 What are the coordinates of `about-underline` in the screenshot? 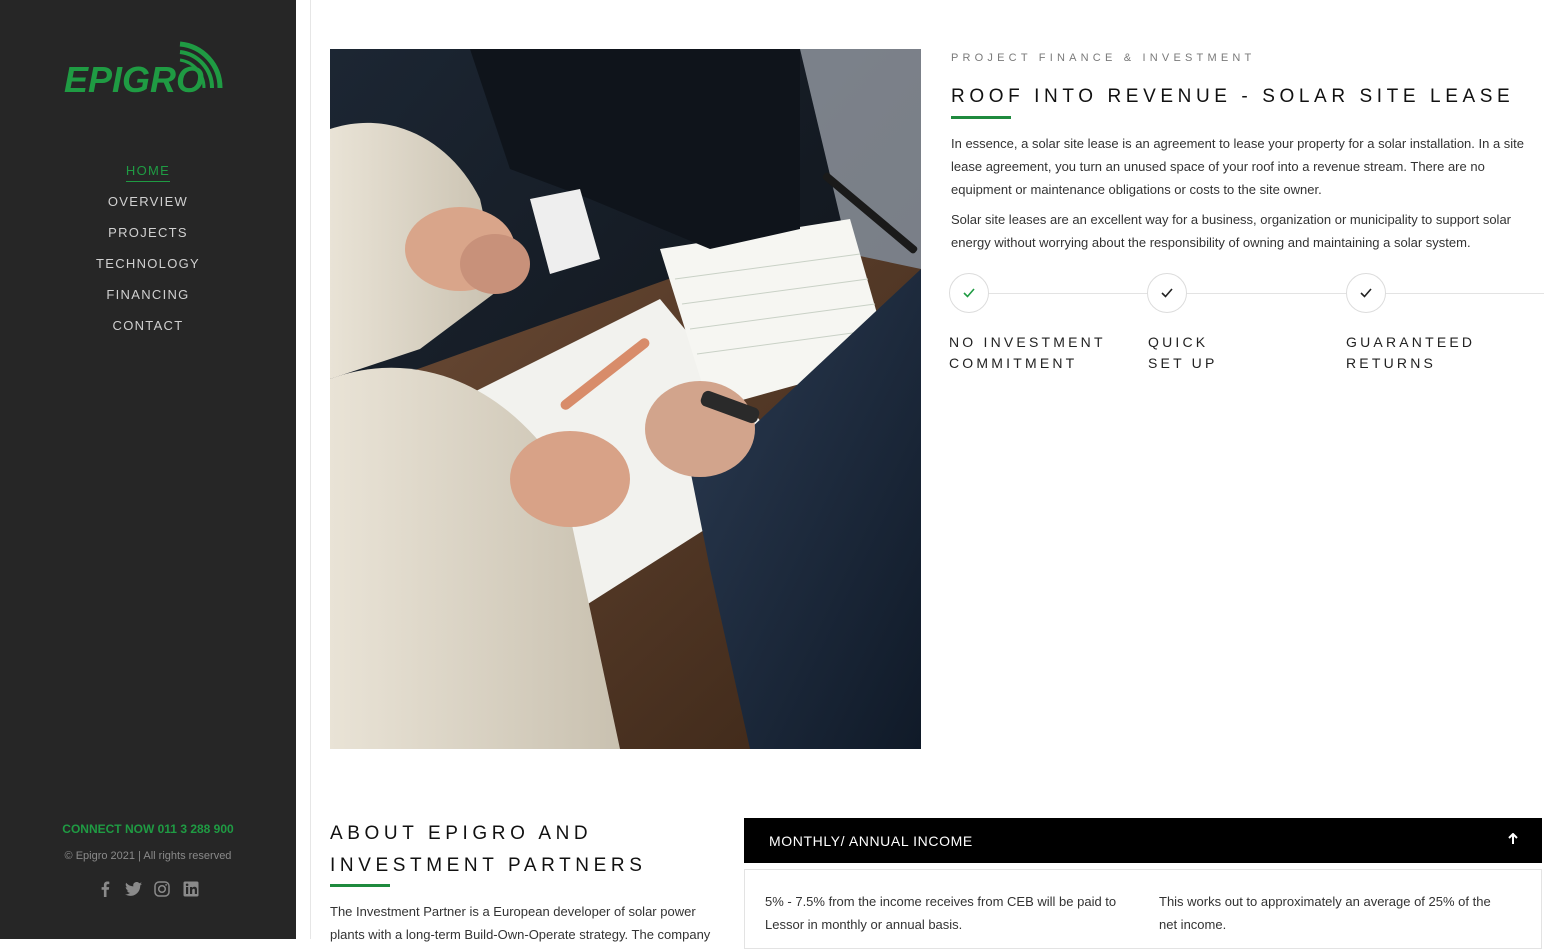 It's located at (360, 885).